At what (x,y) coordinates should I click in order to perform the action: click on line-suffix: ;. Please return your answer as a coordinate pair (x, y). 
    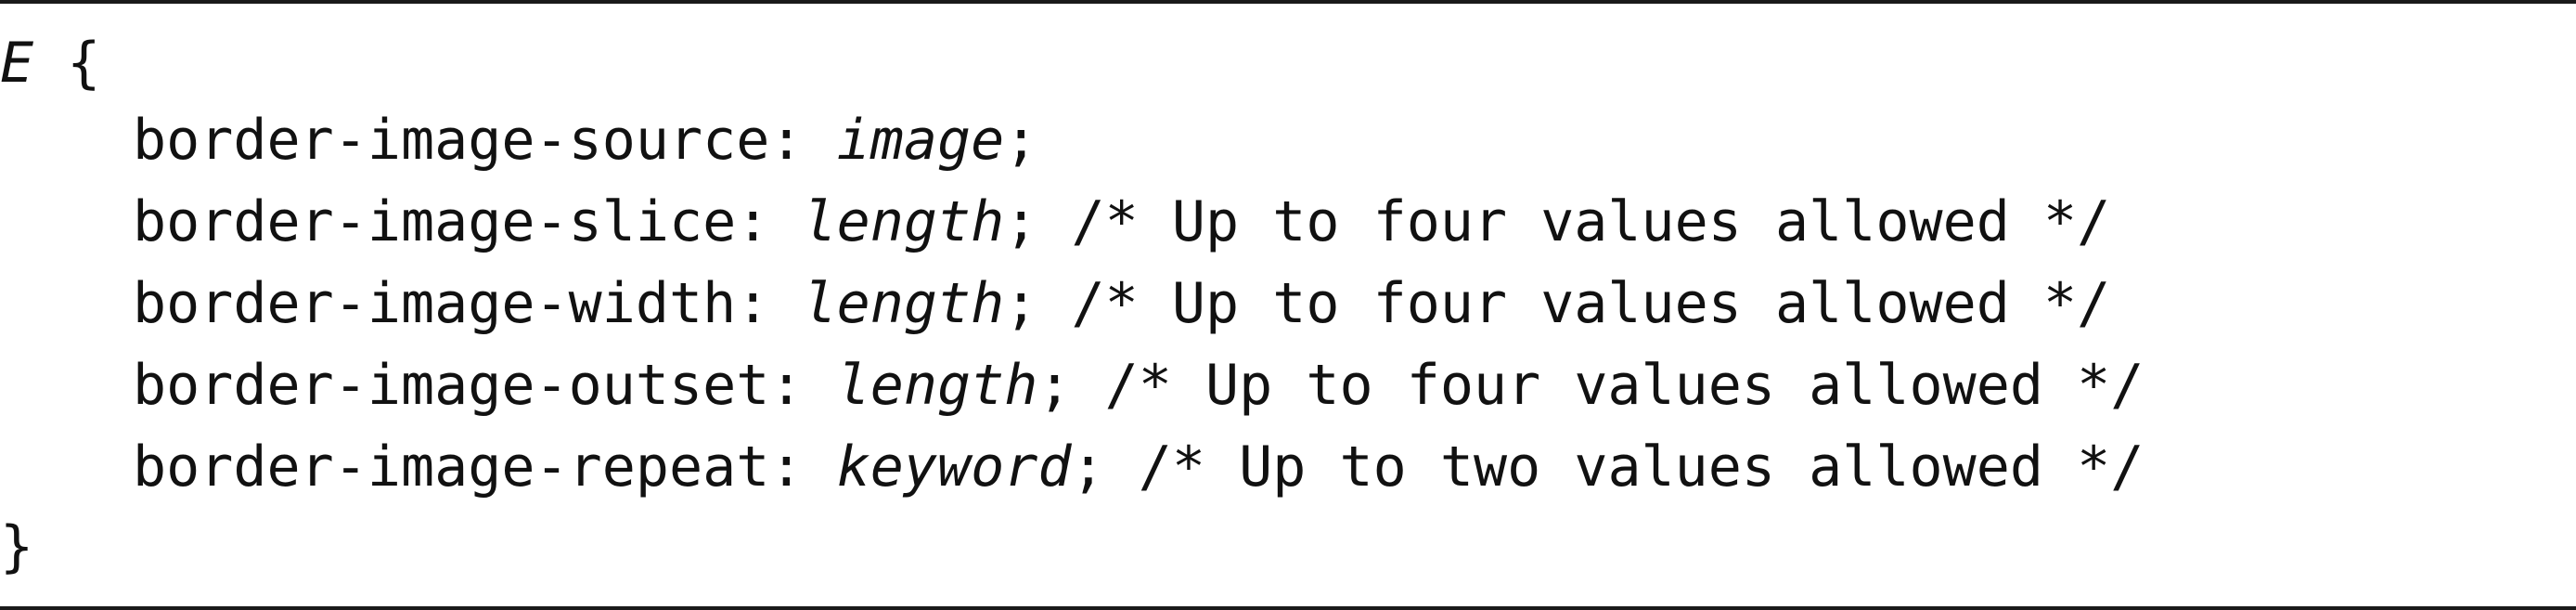
    Looking at the image, I should click on (1021, 140).